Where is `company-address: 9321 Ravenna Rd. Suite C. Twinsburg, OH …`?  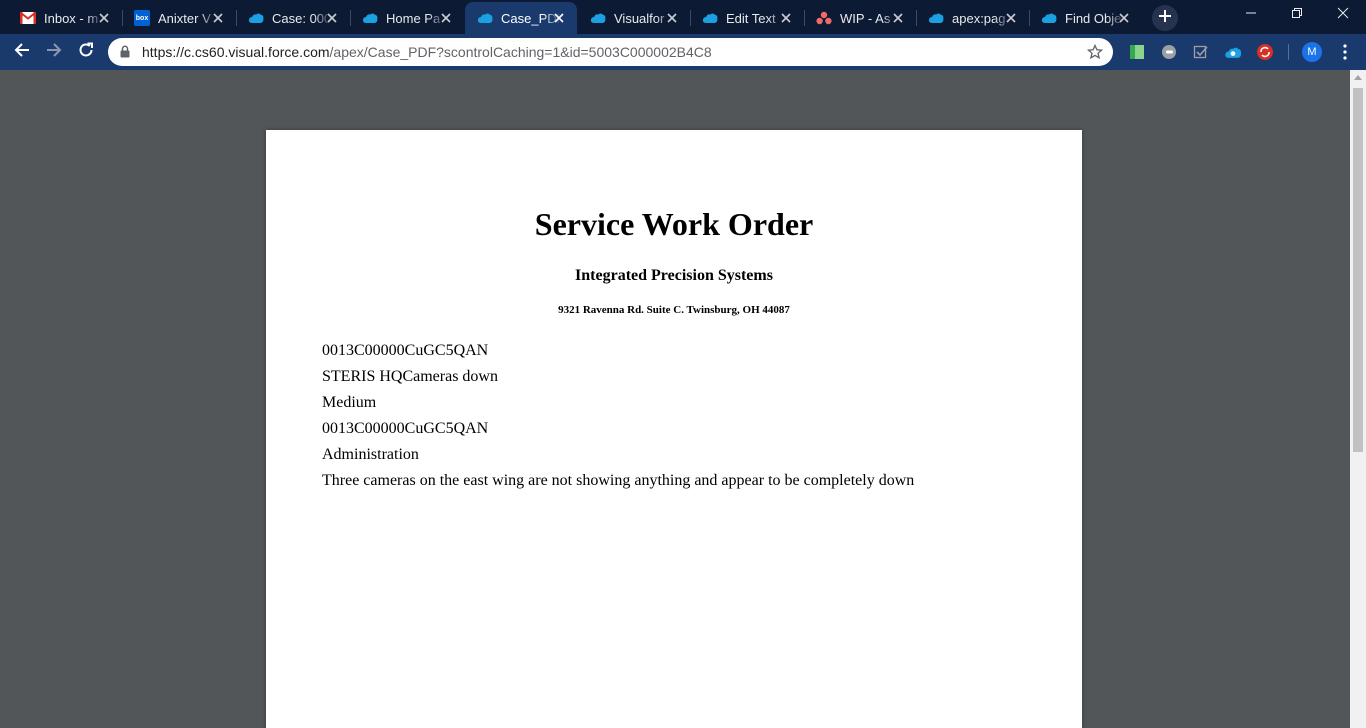
company-address: 9321 Ravenna Rd. Suite C. Twinsburg, OH … is located at coordinates (674, 310).